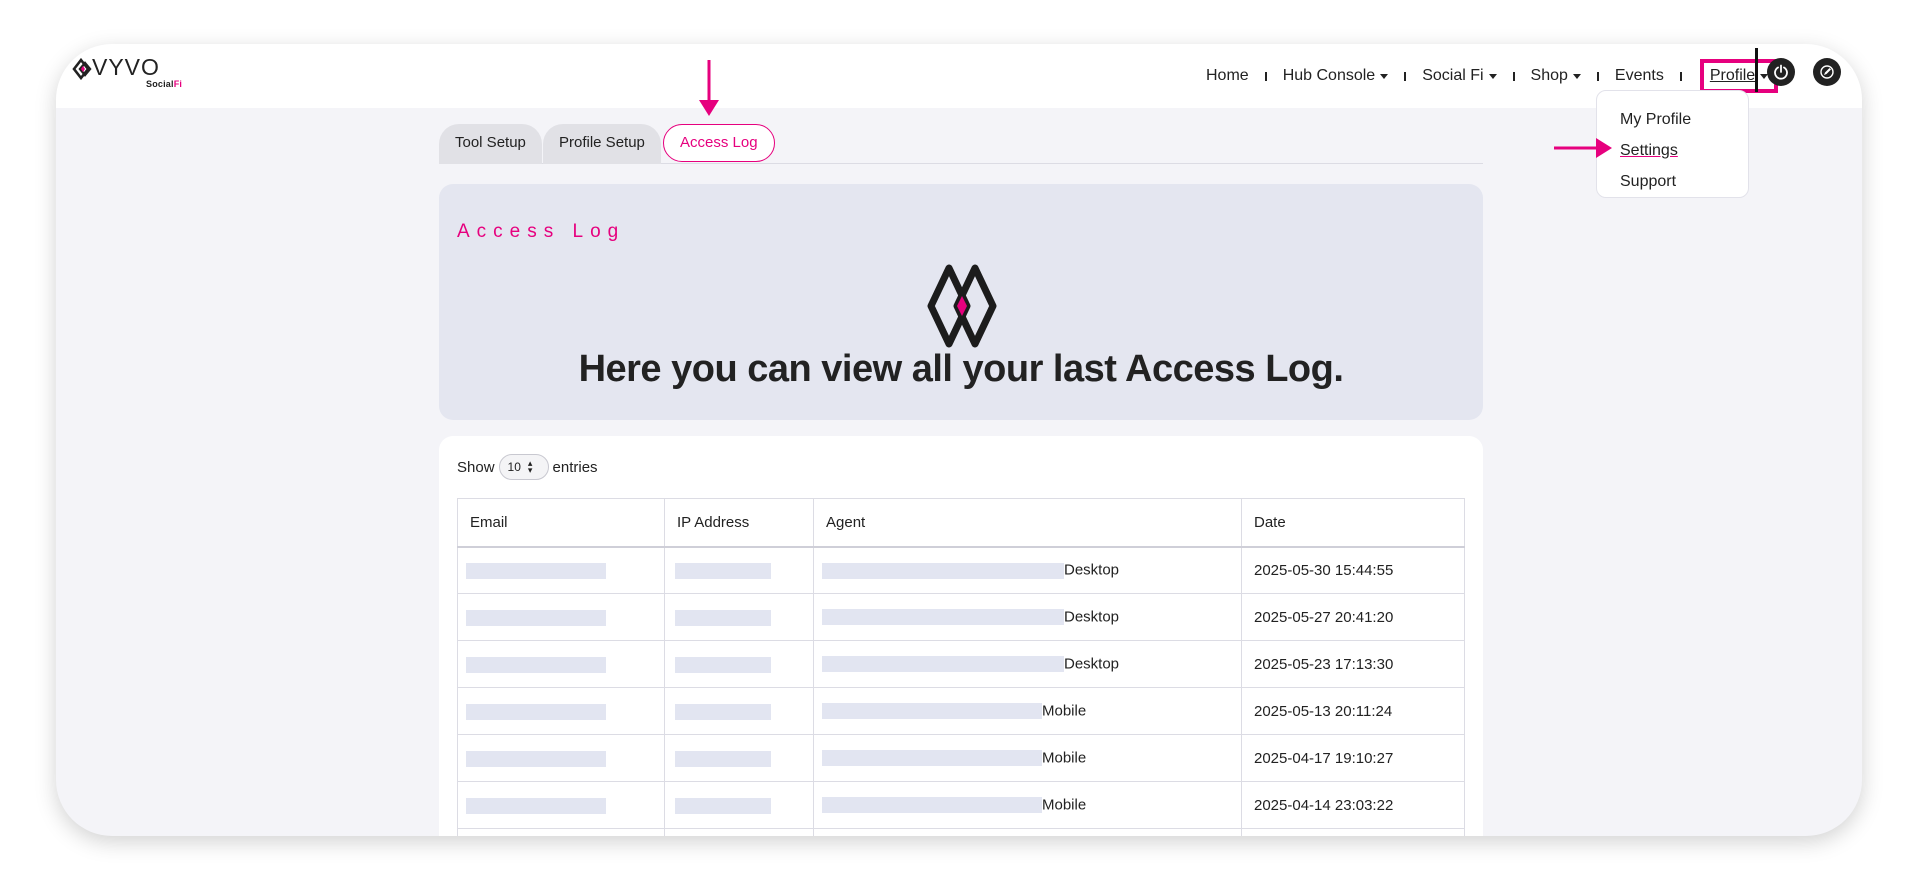  I want to click on entries-length-control: Show 10 ▴ ▾ entries, so click(527, 467).